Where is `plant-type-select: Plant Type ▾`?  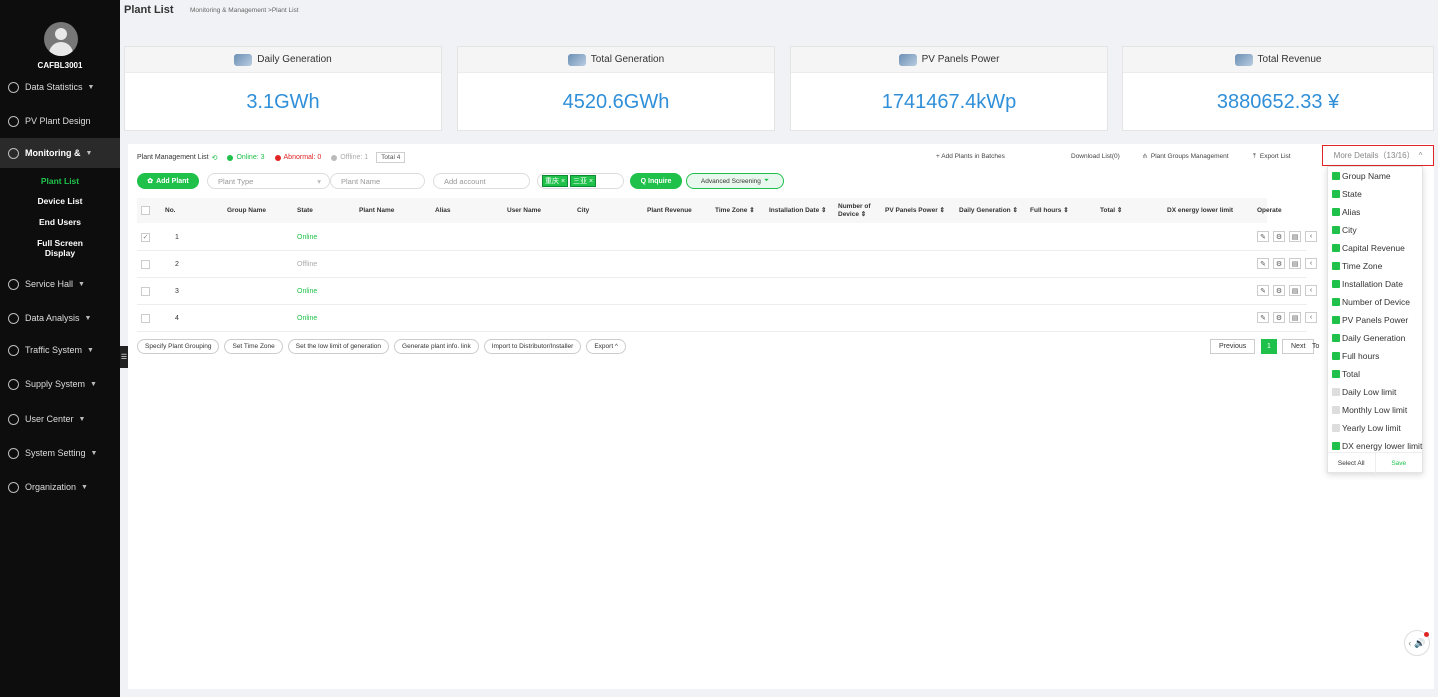
plant-type-select: Plant Type ▾ is located at coordinates (268, 181).